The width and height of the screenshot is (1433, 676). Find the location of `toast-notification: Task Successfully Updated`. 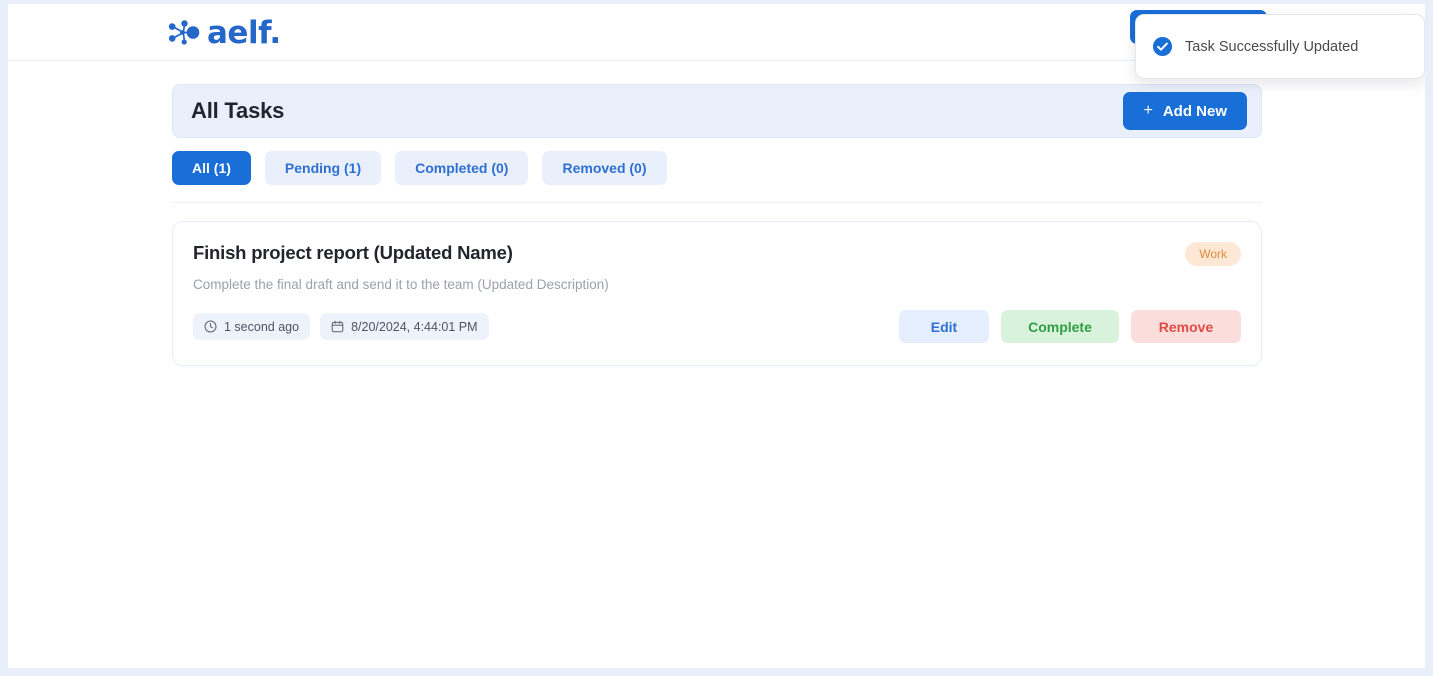

toast-notification: Task Successfully Updated is located at coordinates (1280, 46).